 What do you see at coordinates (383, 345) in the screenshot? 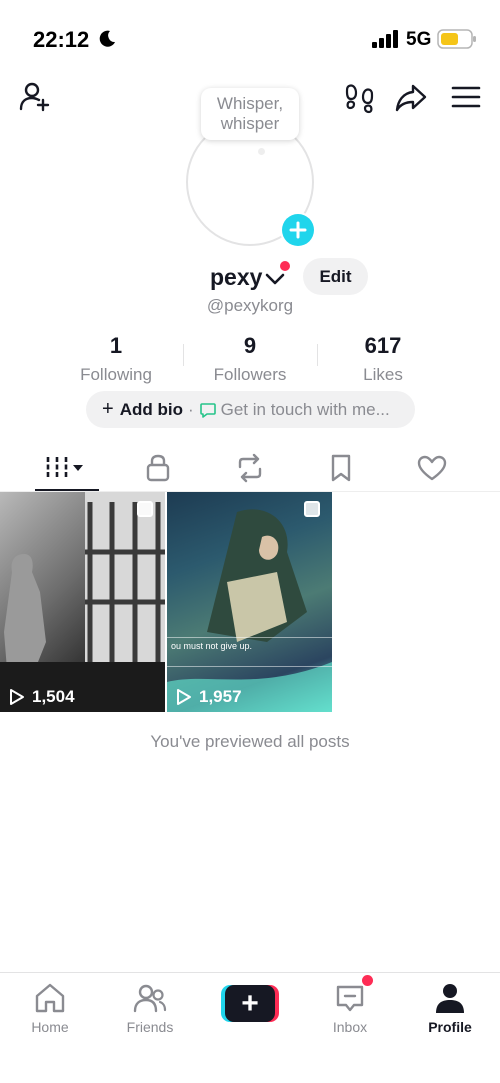
I see `likes-count: 617` at bounding box center [383, 345].